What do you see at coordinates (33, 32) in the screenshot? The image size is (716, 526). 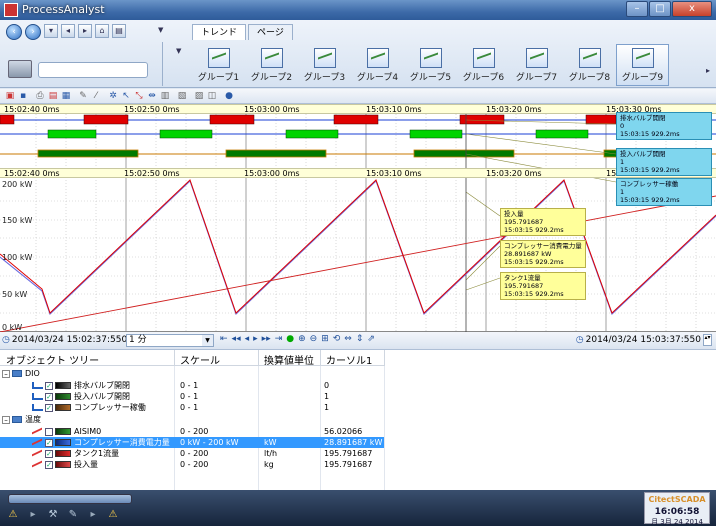 I see `forward-icon: ›` at bounding box center [33, 32].